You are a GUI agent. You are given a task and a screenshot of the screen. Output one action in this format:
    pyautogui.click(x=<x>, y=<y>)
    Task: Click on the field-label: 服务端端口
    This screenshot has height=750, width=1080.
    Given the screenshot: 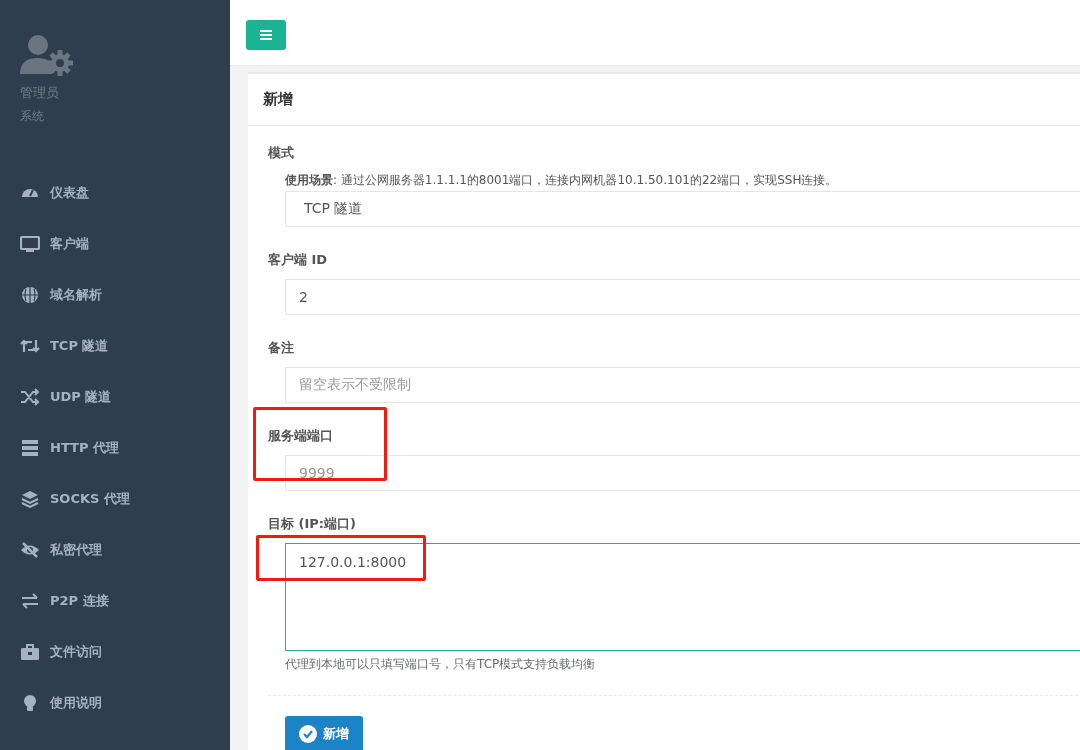 What is the action you would take?
    pyautogui.click(x=300, y=436)
    